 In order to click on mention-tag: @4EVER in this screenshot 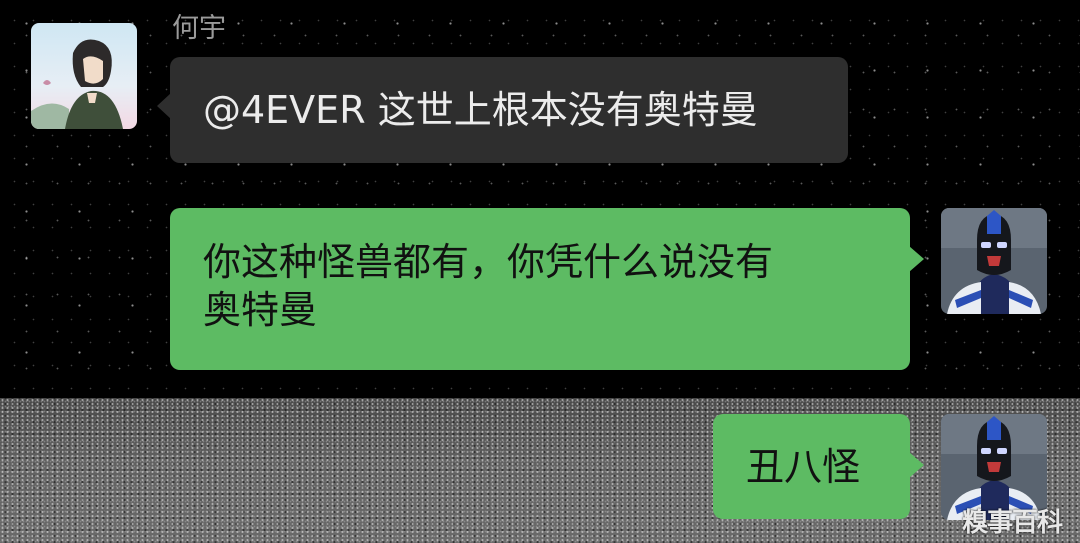, I will do `click(284, 110)`.